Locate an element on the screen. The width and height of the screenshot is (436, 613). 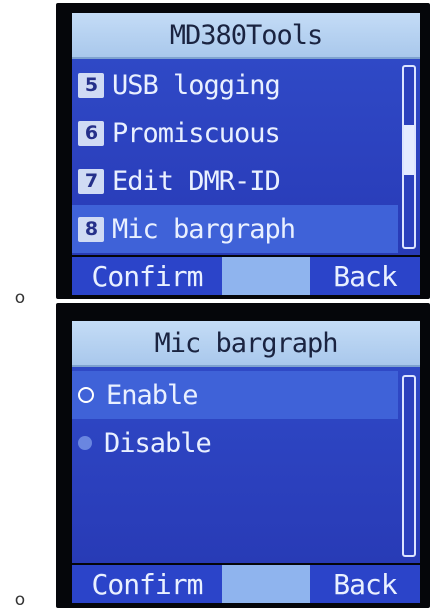
menu-item-label: USB logging is located at coordinates (196, 85).